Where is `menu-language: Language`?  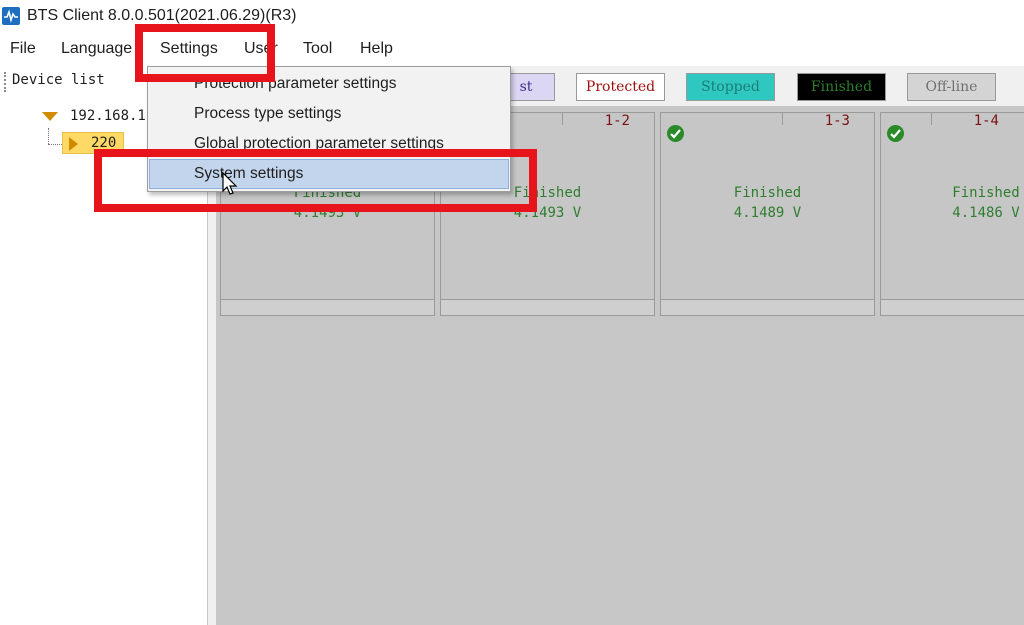 menu-language: Language is located at coordinates (96, 49).